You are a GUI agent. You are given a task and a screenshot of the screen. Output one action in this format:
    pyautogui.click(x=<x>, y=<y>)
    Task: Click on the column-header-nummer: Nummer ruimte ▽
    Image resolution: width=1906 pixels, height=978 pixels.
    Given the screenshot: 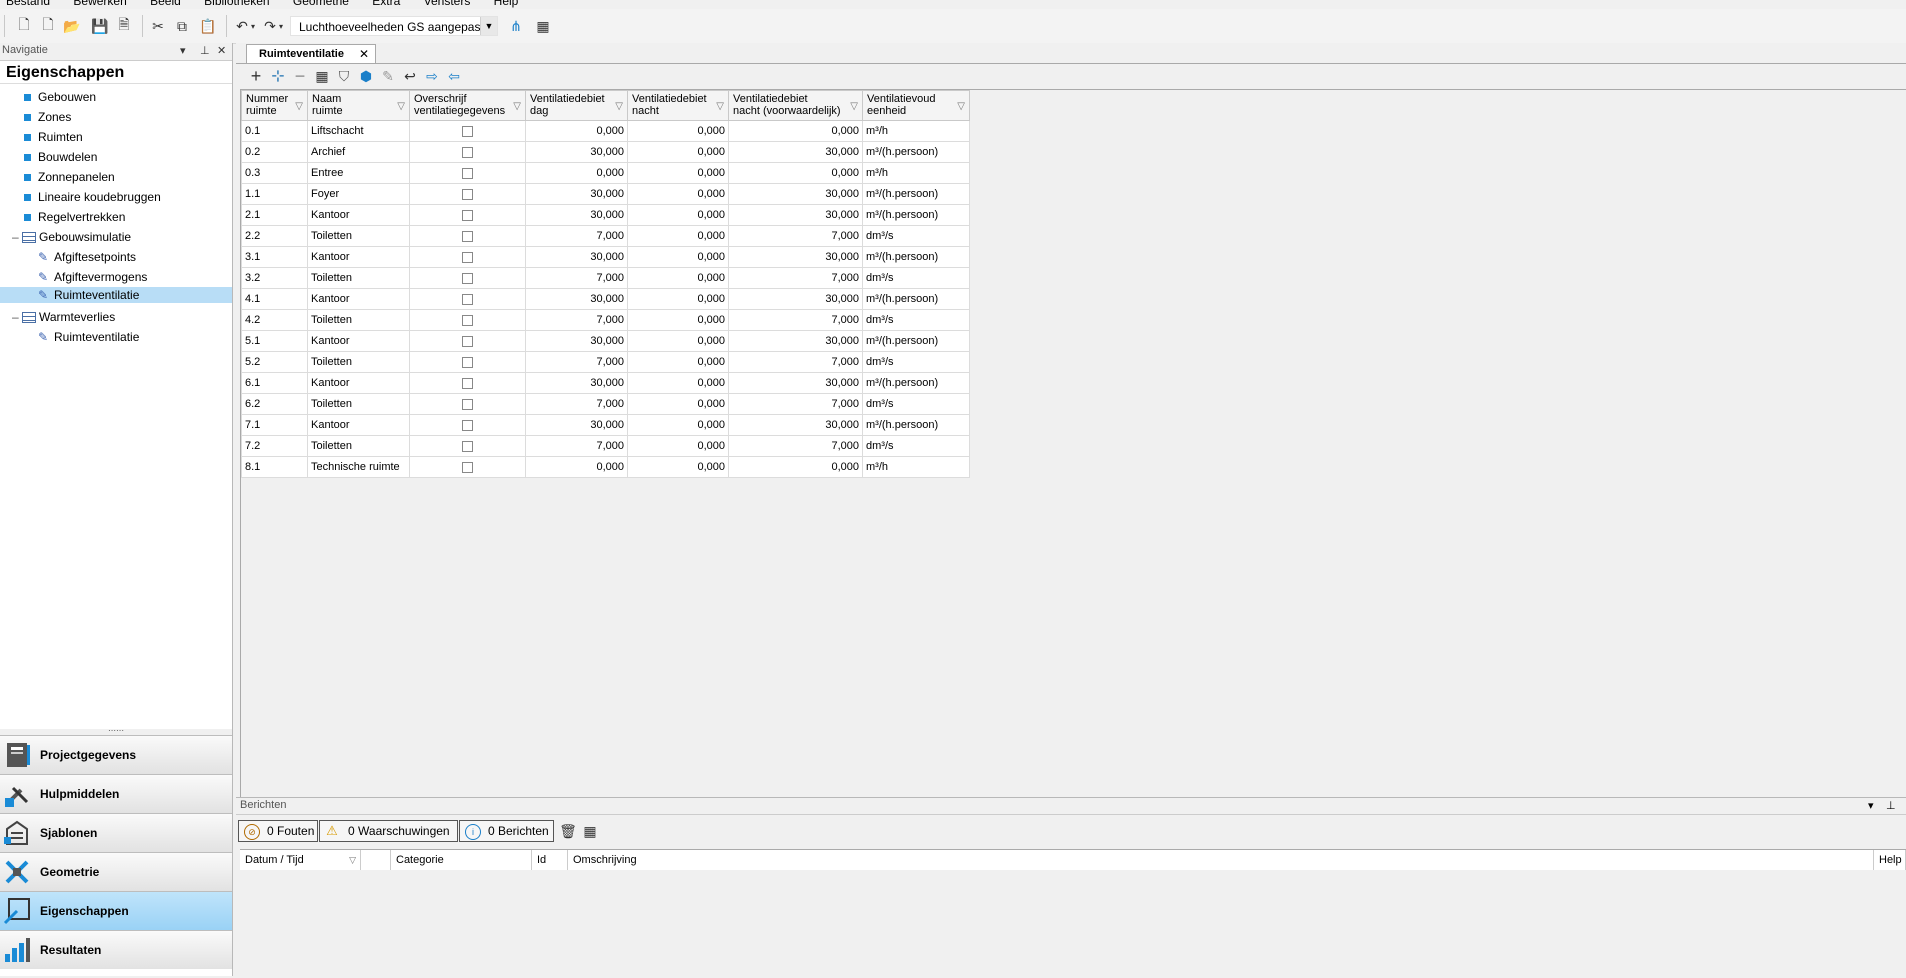 What is the action you would take?
    pyautogui.click(x=274, y=105)
    